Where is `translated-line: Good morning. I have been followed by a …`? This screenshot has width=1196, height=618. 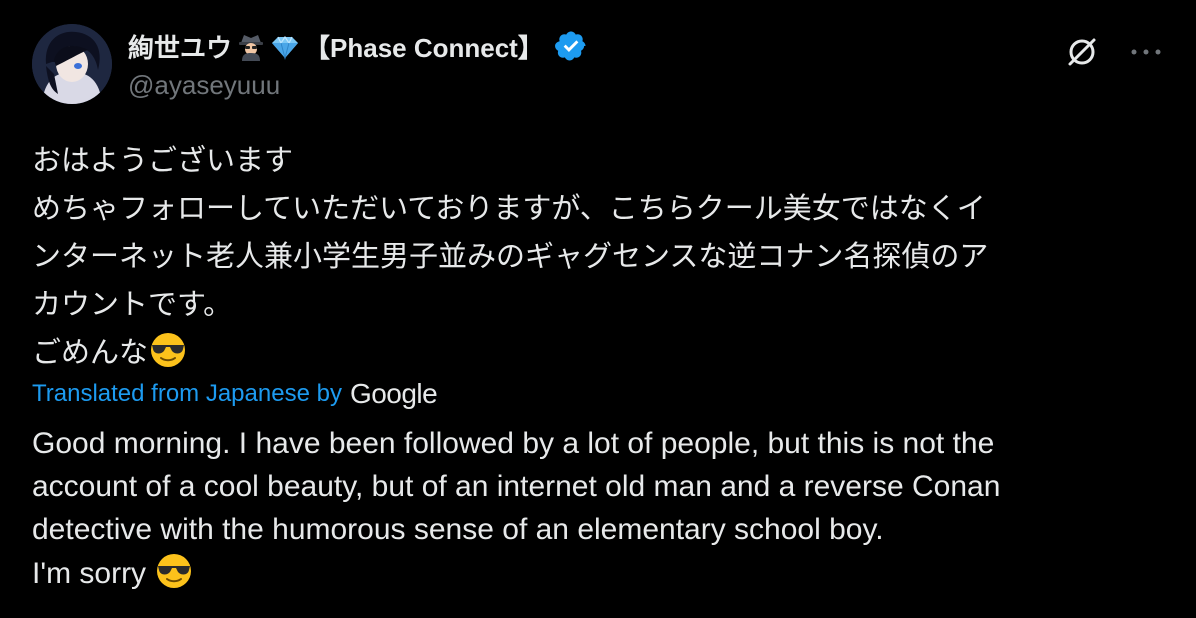
translated-line: Good morning. I have been followed by a … is located at coordinates (513, 443).